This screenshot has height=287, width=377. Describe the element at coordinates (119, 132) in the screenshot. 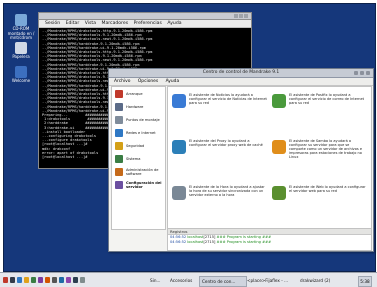

I see `network-icon` at that location.